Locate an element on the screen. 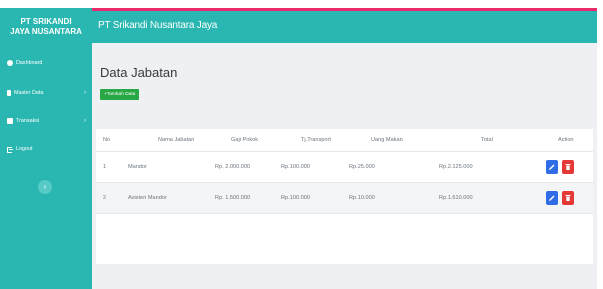  cell-nama-jabatan: Mandor is located at coordinates (160, 167).